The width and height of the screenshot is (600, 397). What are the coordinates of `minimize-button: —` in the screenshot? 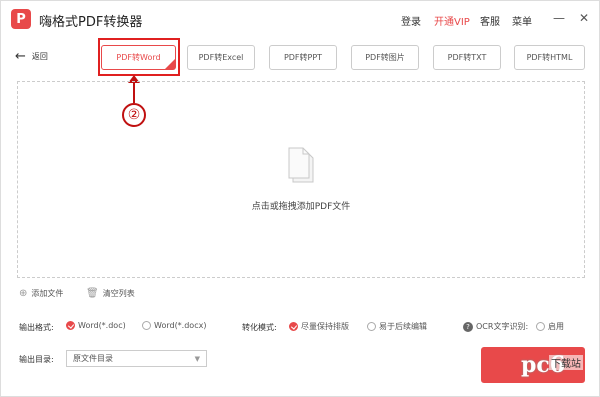 It's located at (559, 18).